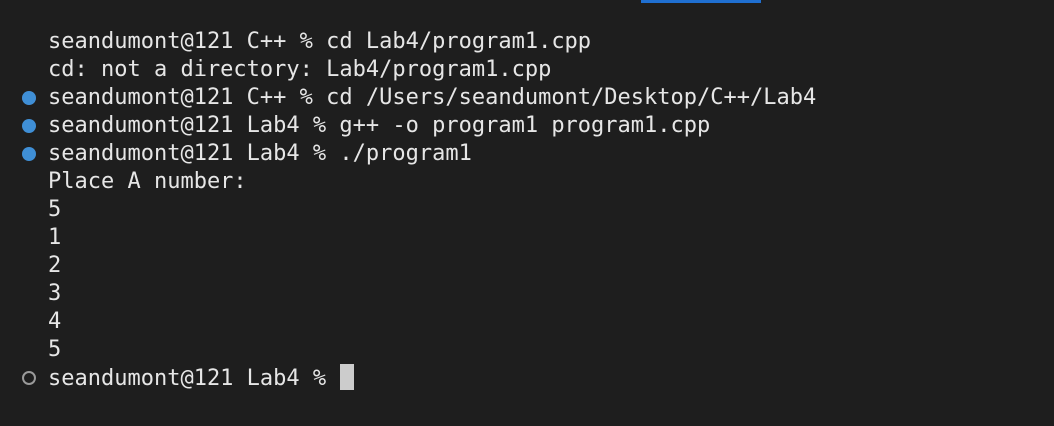 Image resolution: width=1054 pixels, height=426 pixels. I want to click on output-text: Place A number:, so click(147, 181).